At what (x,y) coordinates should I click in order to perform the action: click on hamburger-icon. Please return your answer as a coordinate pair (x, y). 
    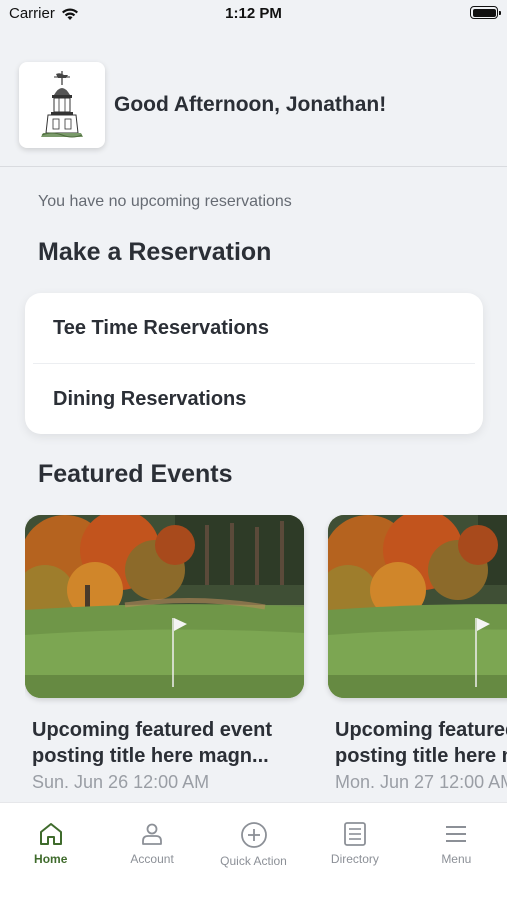
    Looking at the image, I should click on (456, 834).